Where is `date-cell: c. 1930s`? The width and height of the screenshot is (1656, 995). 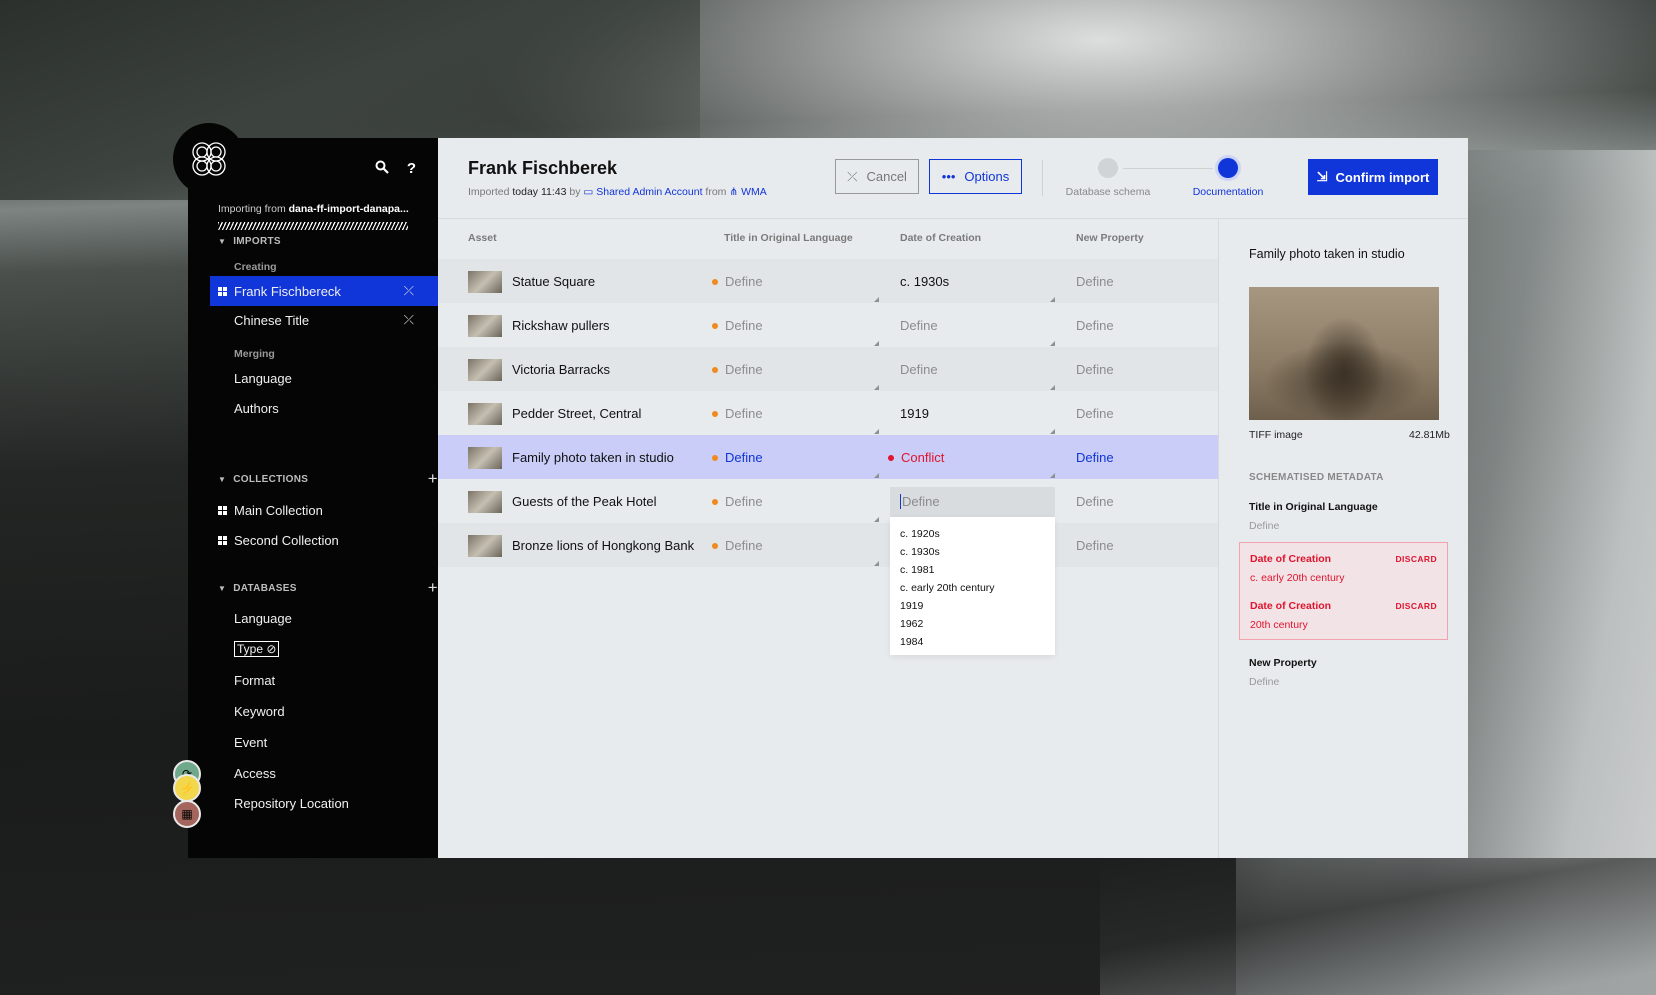 date-cell: c. 1930s is located at coordinates (924, 281).